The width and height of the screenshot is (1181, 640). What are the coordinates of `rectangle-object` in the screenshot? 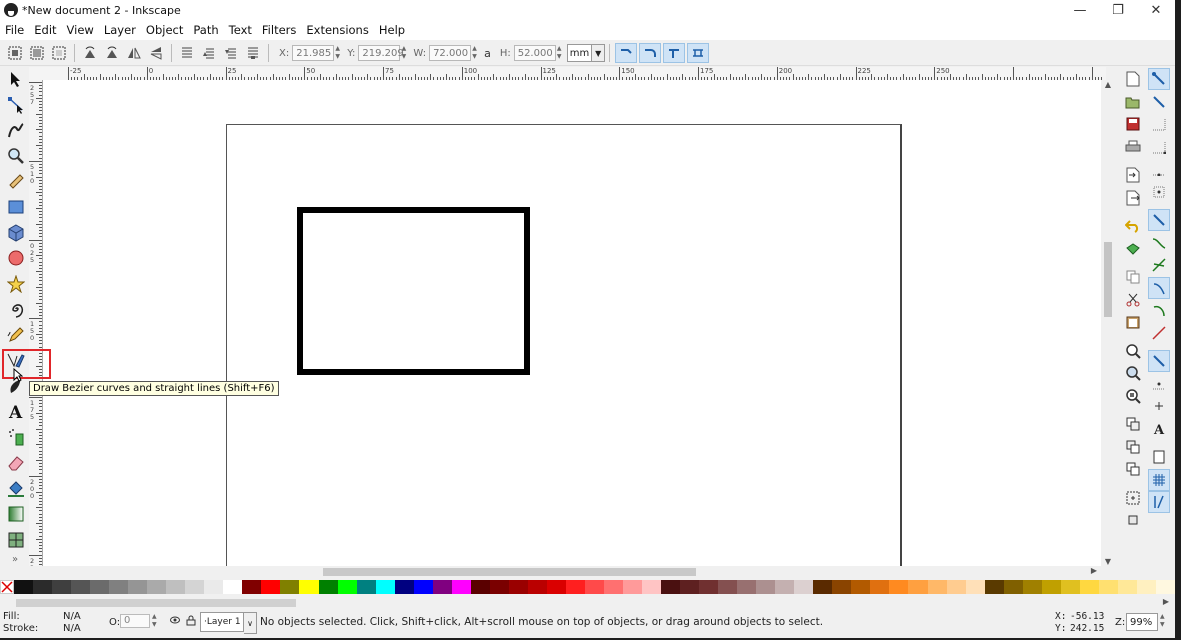 It's located at (413, 291).